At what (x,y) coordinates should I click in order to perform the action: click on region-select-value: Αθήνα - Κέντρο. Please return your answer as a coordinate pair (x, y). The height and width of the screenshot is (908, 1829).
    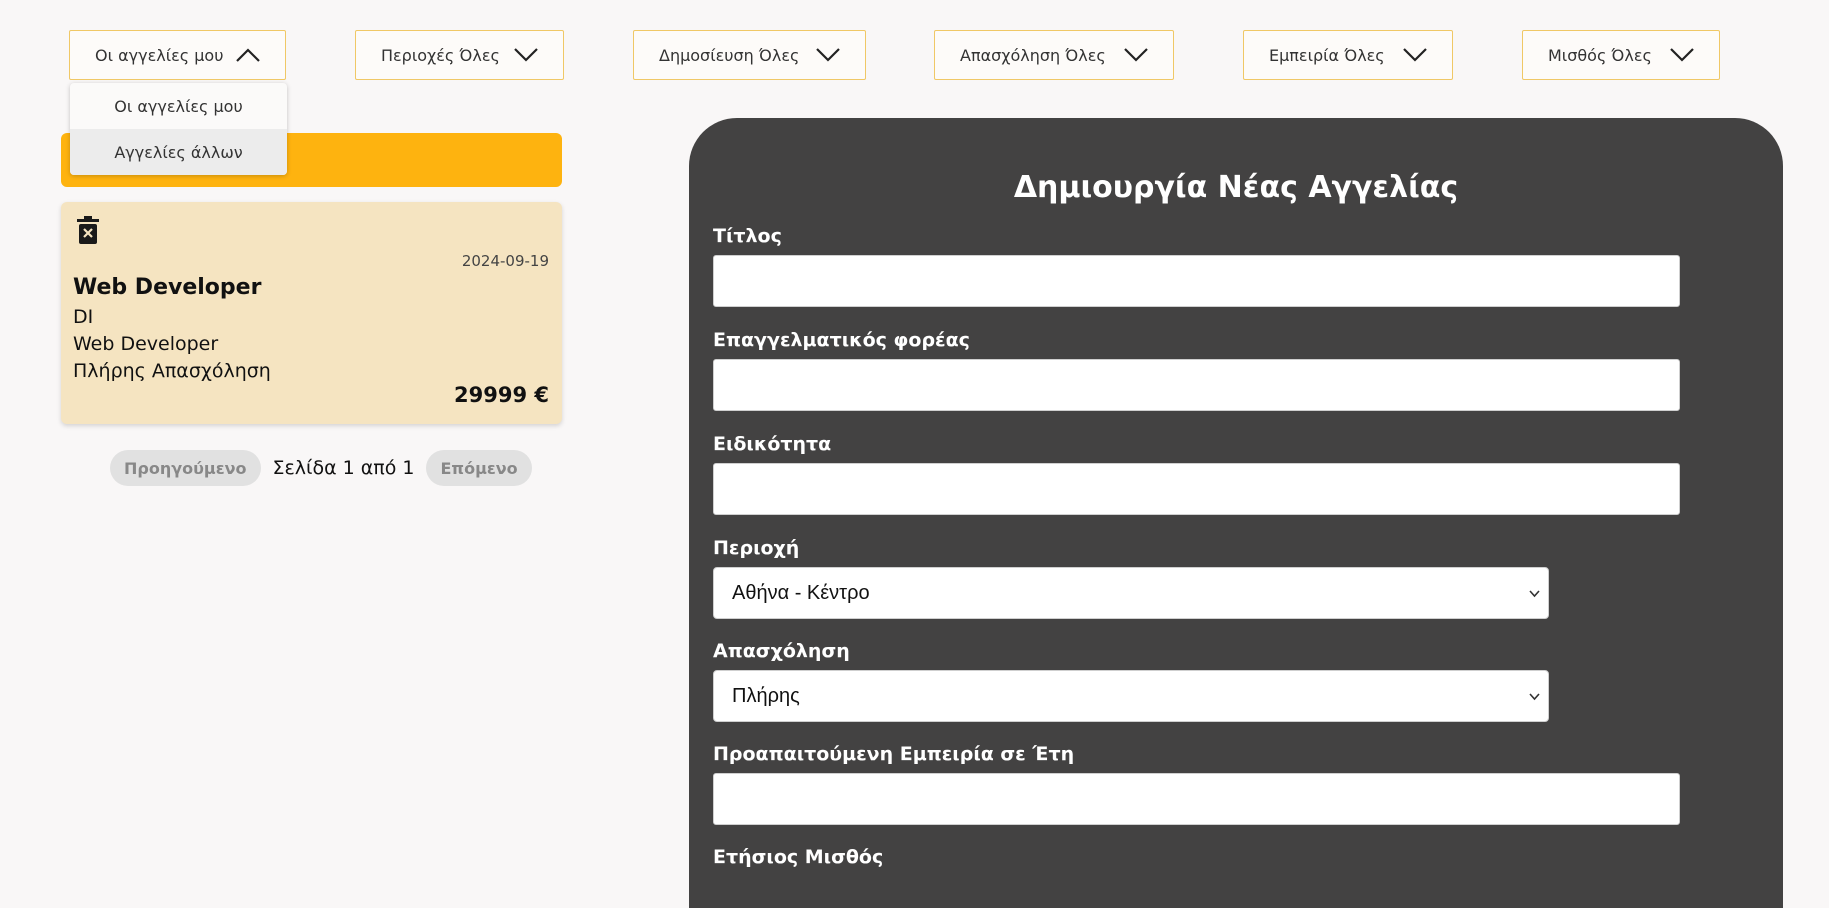
    Looking at the image, I should click on (801, 592).